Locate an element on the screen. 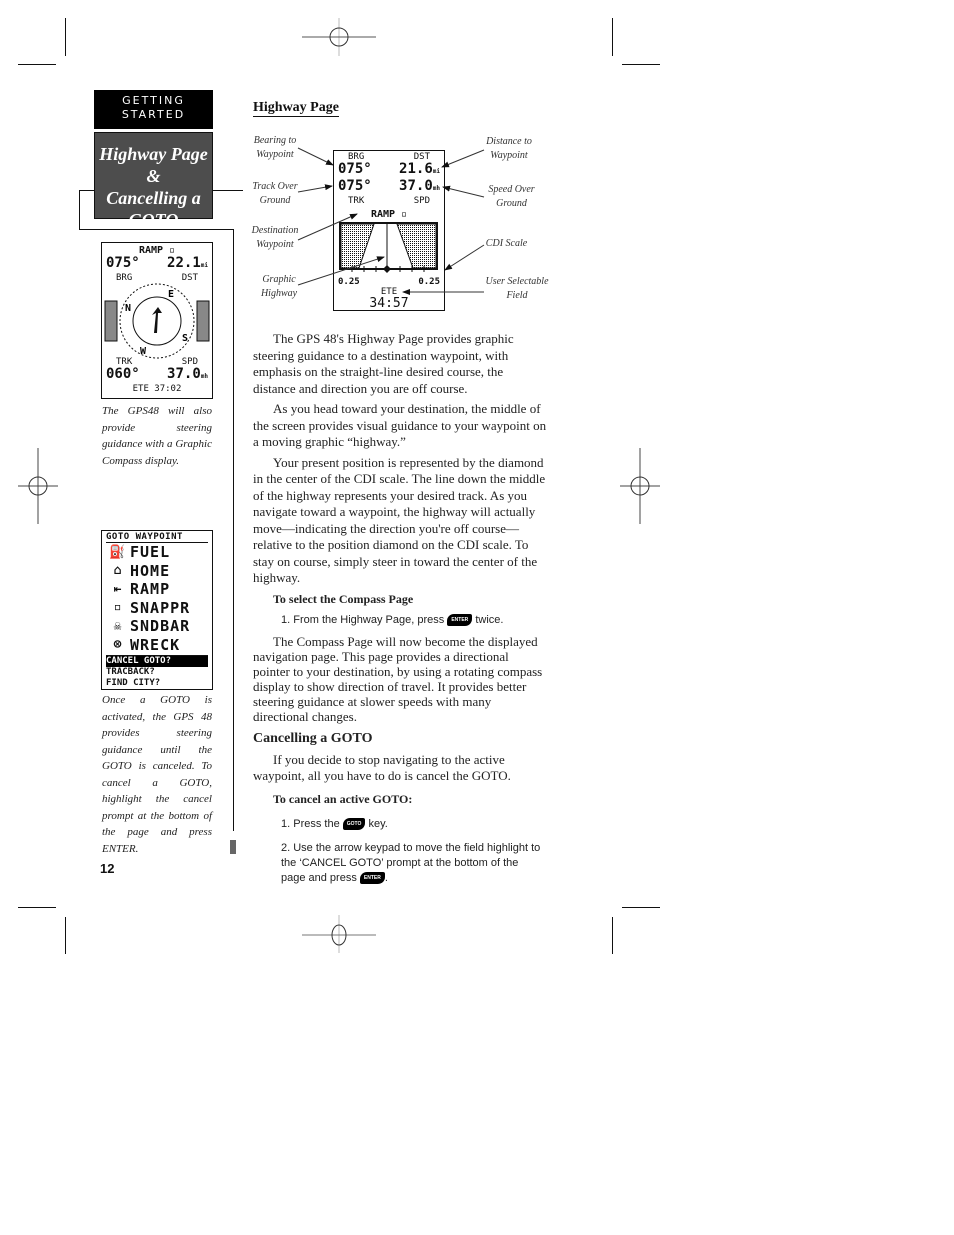  skull-icon: ☠ is located at coordinates (118, 626).